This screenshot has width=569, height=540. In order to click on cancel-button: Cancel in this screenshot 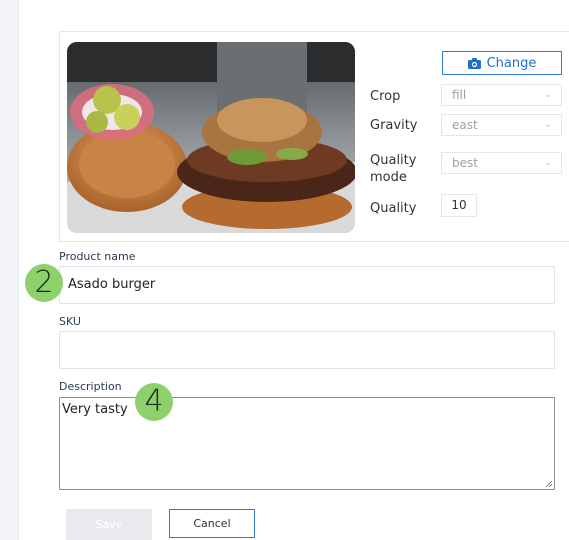, I will do `click(212, 523)`.